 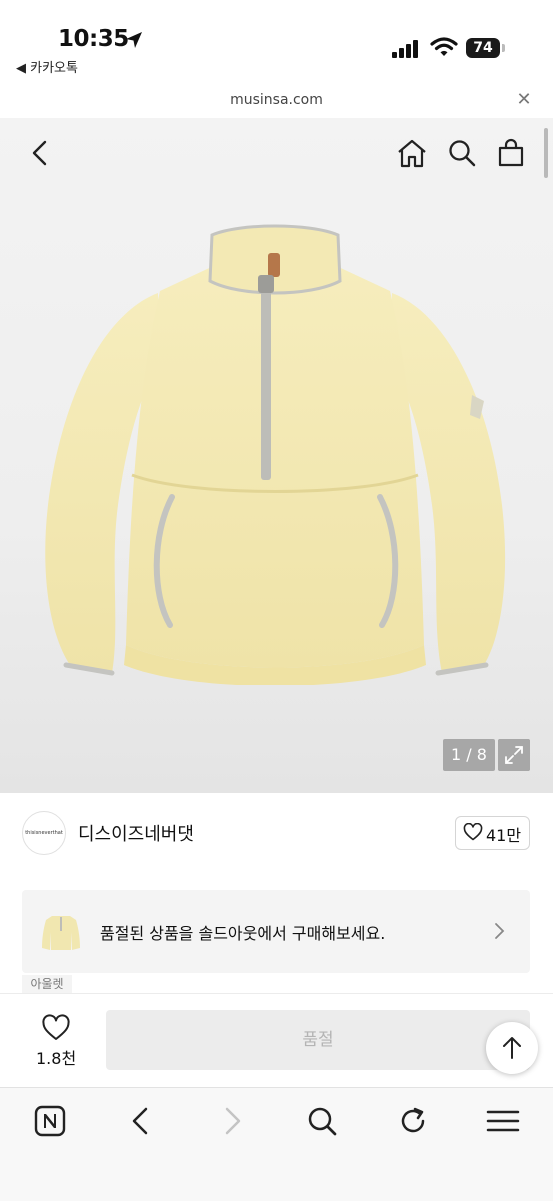 I want to click on soldout-button: 품절, so click(x=318, y=1040).